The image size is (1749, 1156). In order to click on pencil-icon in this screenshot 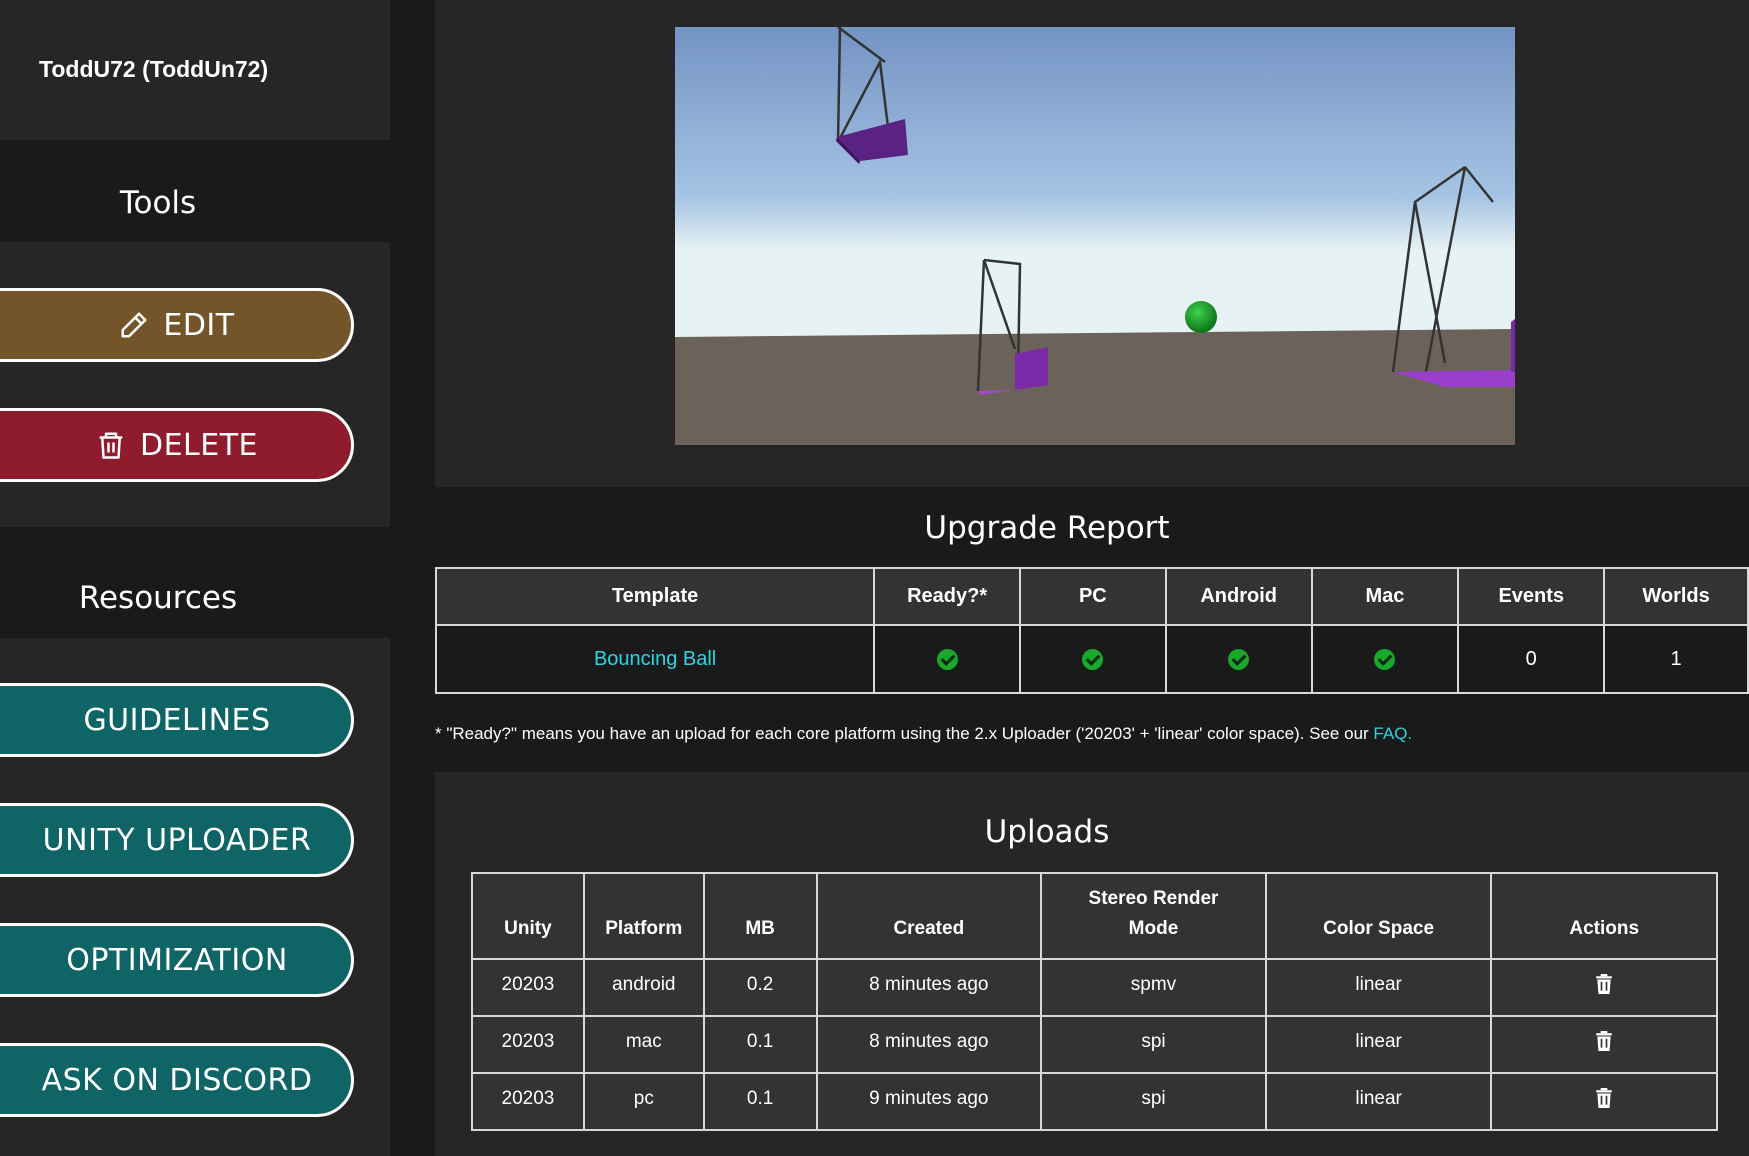, I will do `click(134, 325)`.